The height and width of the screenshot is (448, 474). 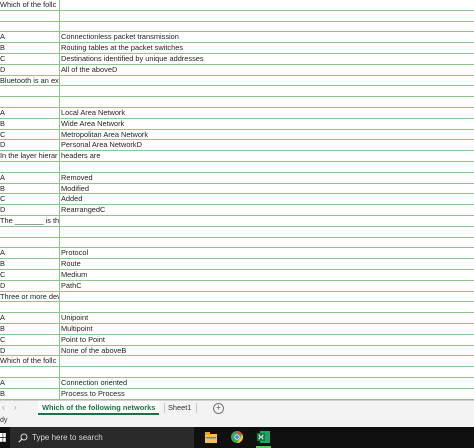 I want to click on table-row: B Process to Process, so click(x=237, y=394).